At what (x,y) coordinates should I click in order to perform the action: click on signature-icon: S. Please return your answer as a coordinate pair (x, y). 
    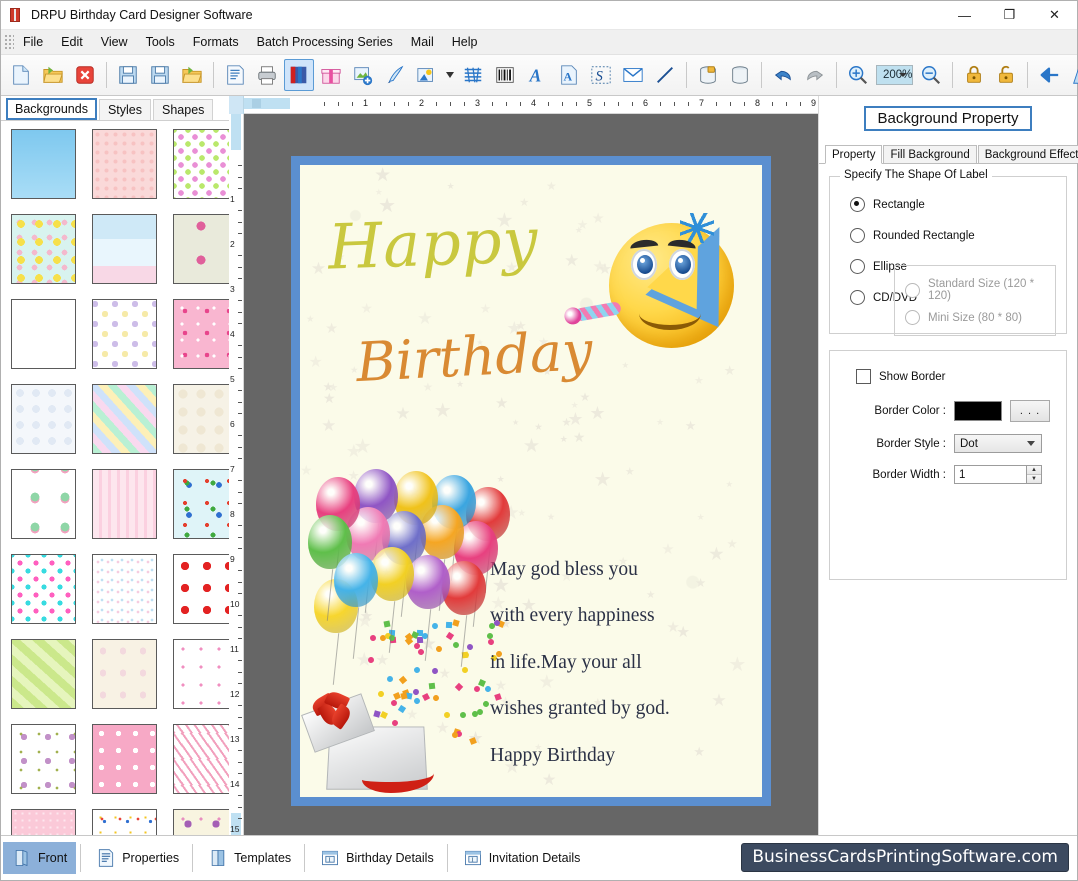
    Looking at the image, I should click on (601, 75).